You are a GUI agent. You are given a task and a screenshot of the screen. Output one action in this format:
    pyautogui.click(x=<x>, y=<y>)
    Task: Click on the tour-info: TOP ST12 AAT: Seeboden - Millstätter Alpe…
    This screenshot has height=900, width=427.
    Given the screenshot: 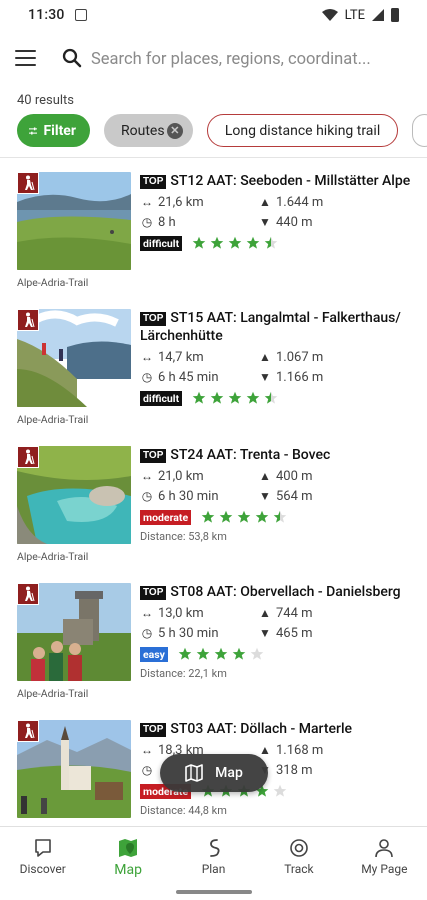 What is the action you would take?
    pyautogui.click(x=281, y=212)
    